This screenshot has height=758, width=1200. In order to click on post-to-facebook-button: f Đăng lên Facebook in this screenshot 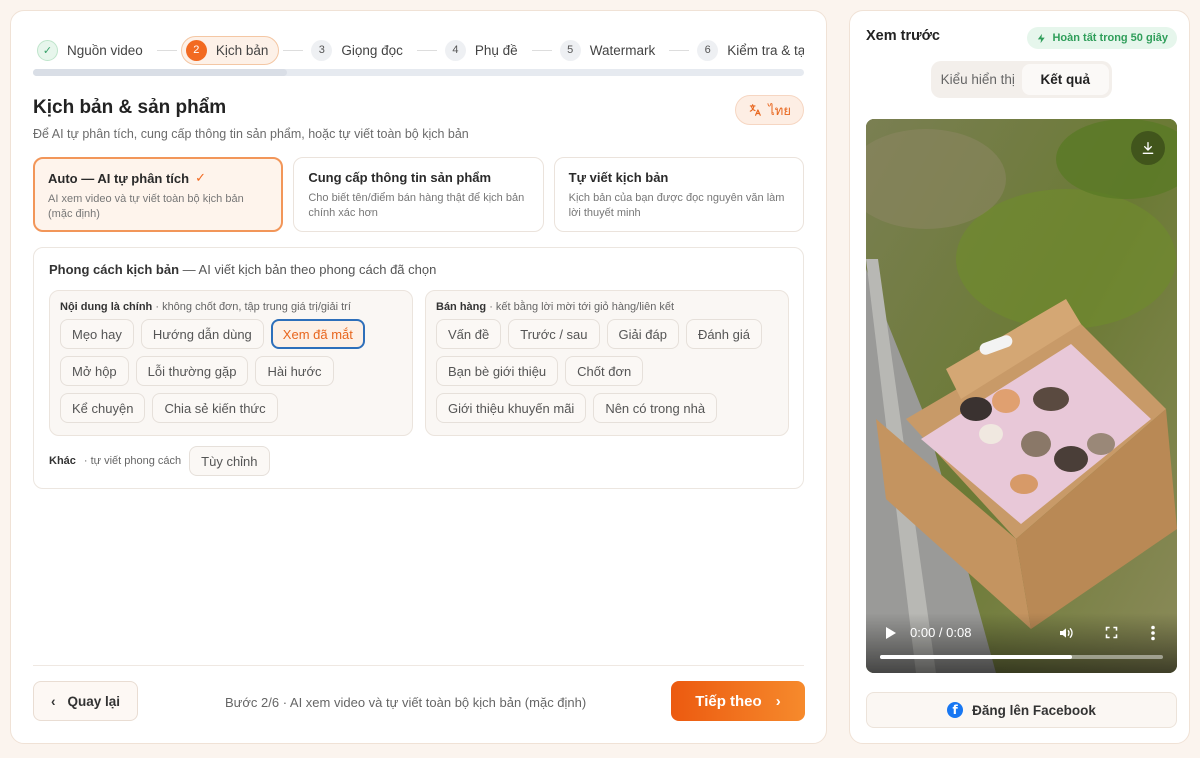, I will do `click(1021, 710)`.